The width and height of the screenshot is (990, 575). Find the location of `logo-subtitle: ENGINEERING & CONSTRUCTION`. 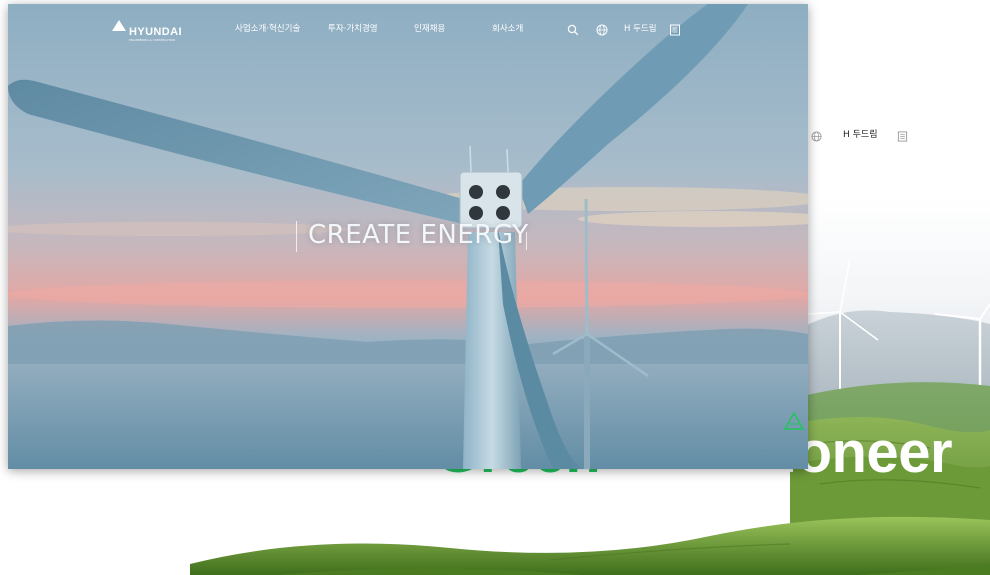

logo-subtitle: ENGINEERING & CONSTRUCTION is located at coordinates (152, 40).